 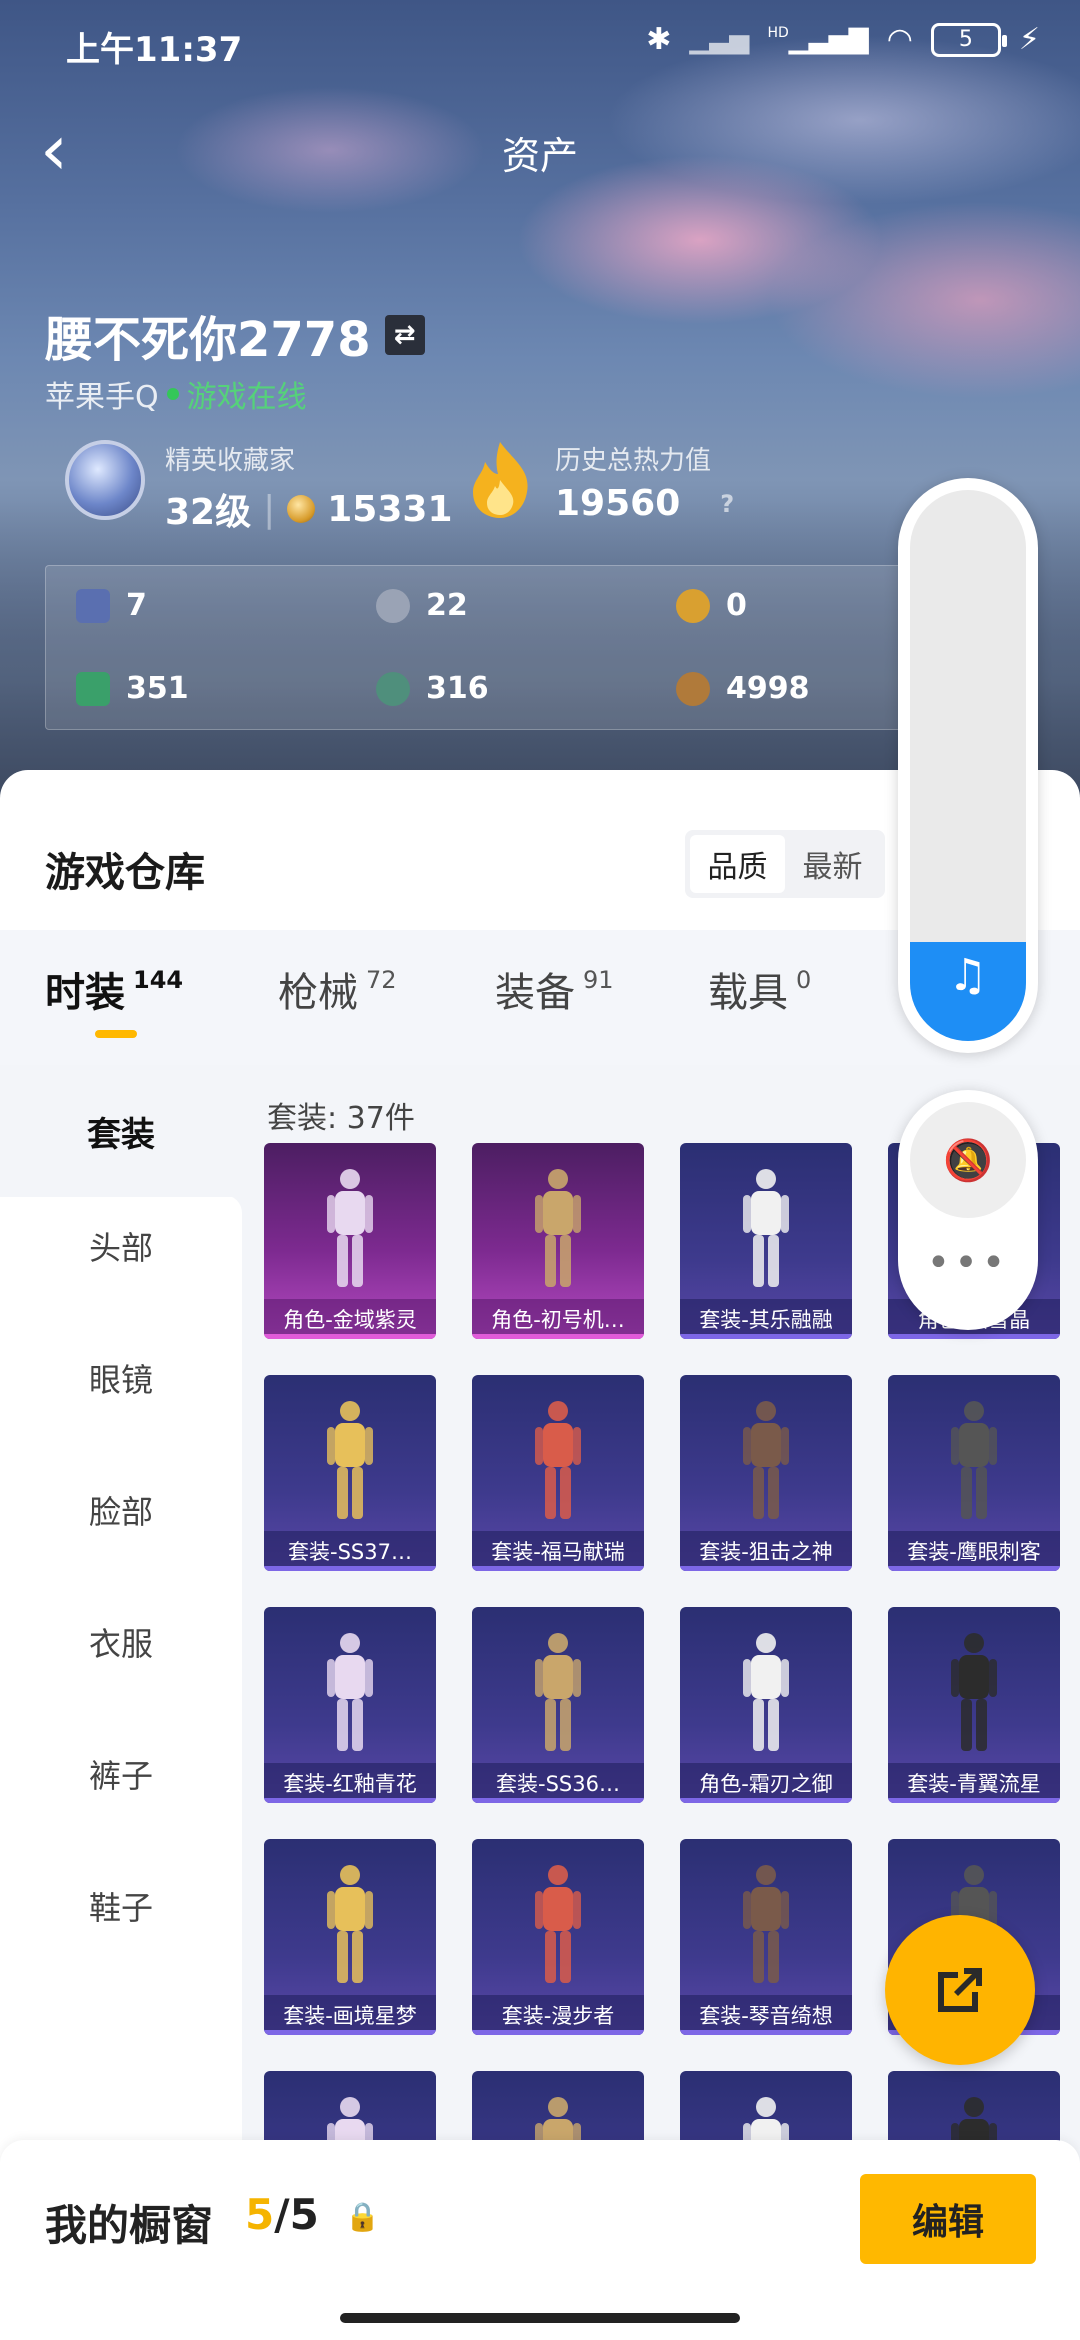 I want to click on account-subline: 苹果手Q 游戏在线, so click(x=176, y=394).